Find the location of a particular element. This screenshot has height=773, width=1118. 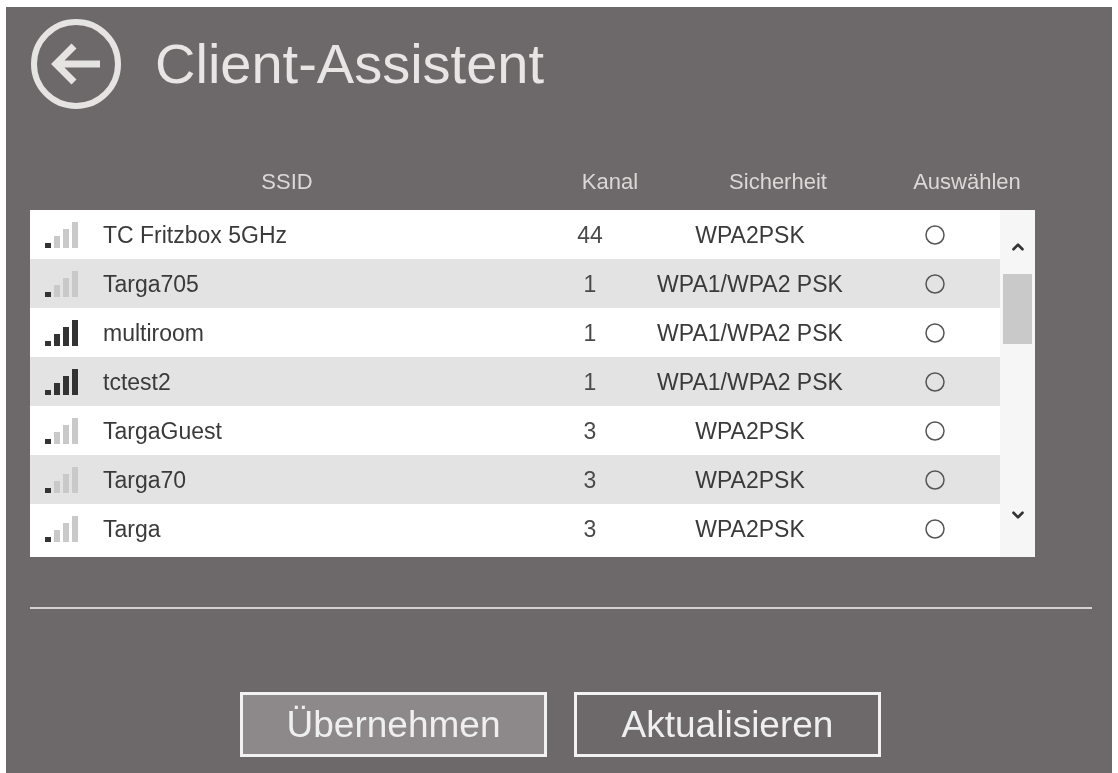

ssid-cell: TC Fritzbox 5GHz is located at coordinates (195, 234).